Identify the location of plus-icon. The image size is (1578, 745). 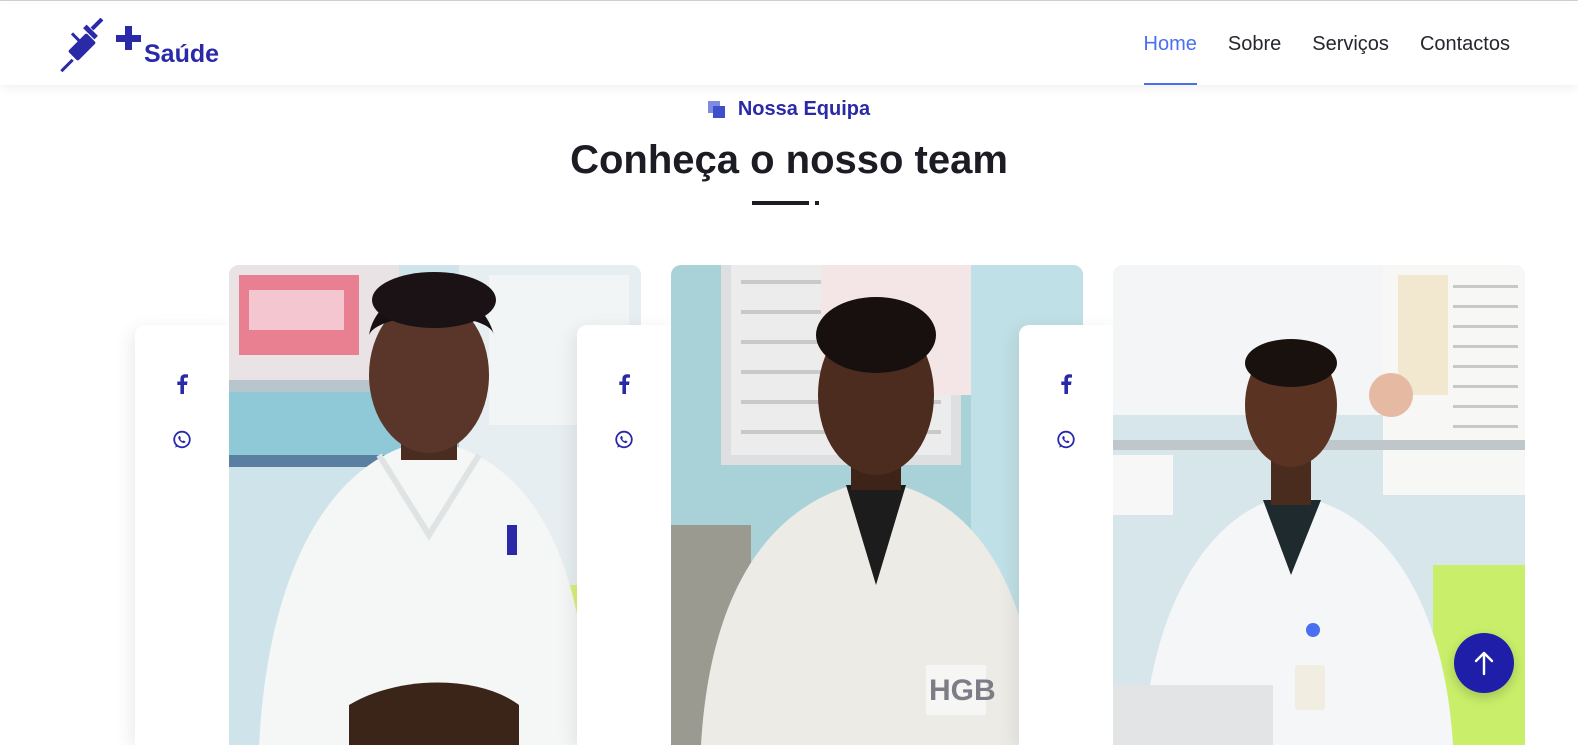
(128, 38).